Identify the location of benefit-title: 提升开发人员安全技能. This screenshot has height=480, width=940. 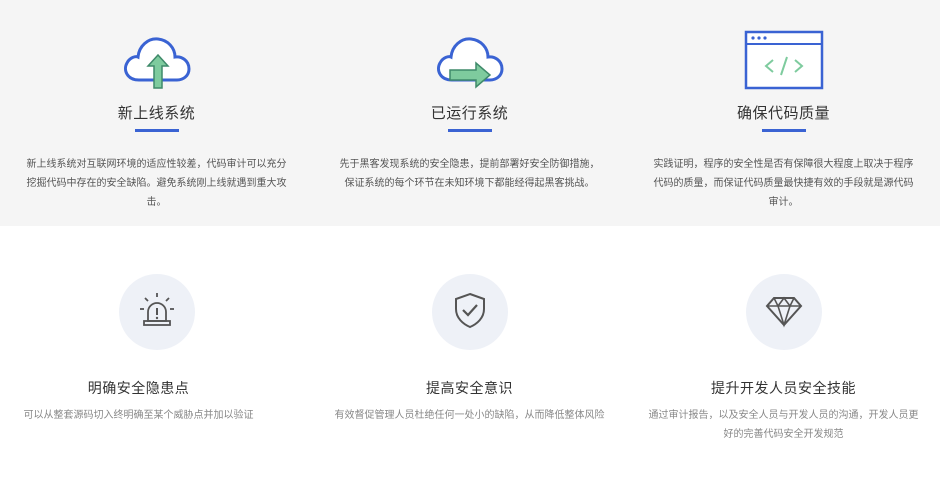
(783, 389).